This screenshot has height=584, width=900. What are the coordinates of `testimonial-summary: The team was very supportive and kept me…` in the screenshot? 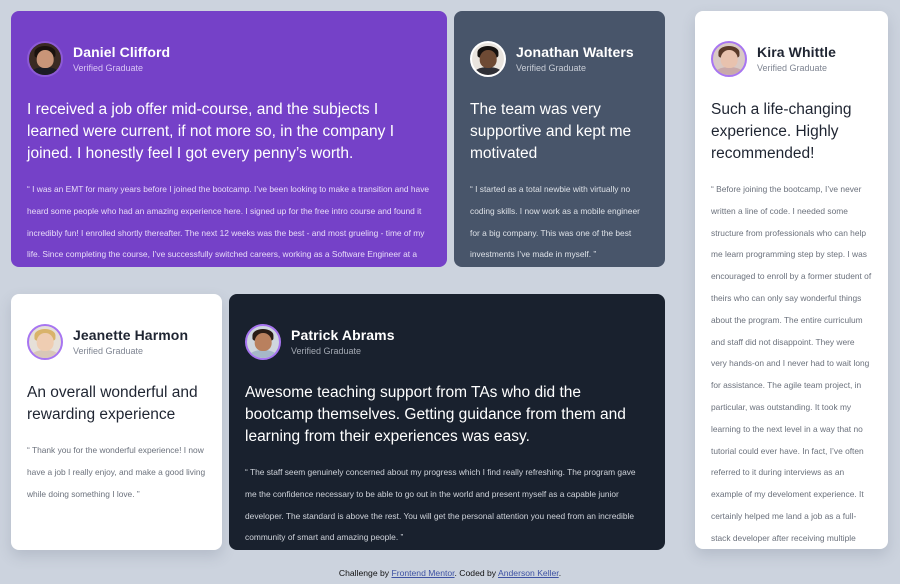 It's located at (551, 131).